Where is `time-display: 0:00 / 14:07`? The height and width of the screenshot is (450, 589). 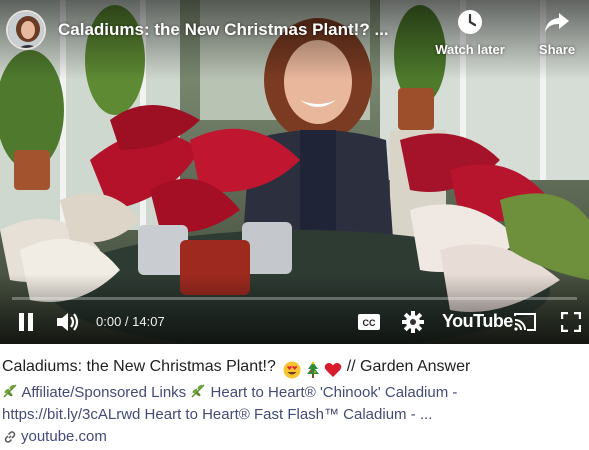
time-display: 0:00 / 14:07 is located at coordinates (130, 321).